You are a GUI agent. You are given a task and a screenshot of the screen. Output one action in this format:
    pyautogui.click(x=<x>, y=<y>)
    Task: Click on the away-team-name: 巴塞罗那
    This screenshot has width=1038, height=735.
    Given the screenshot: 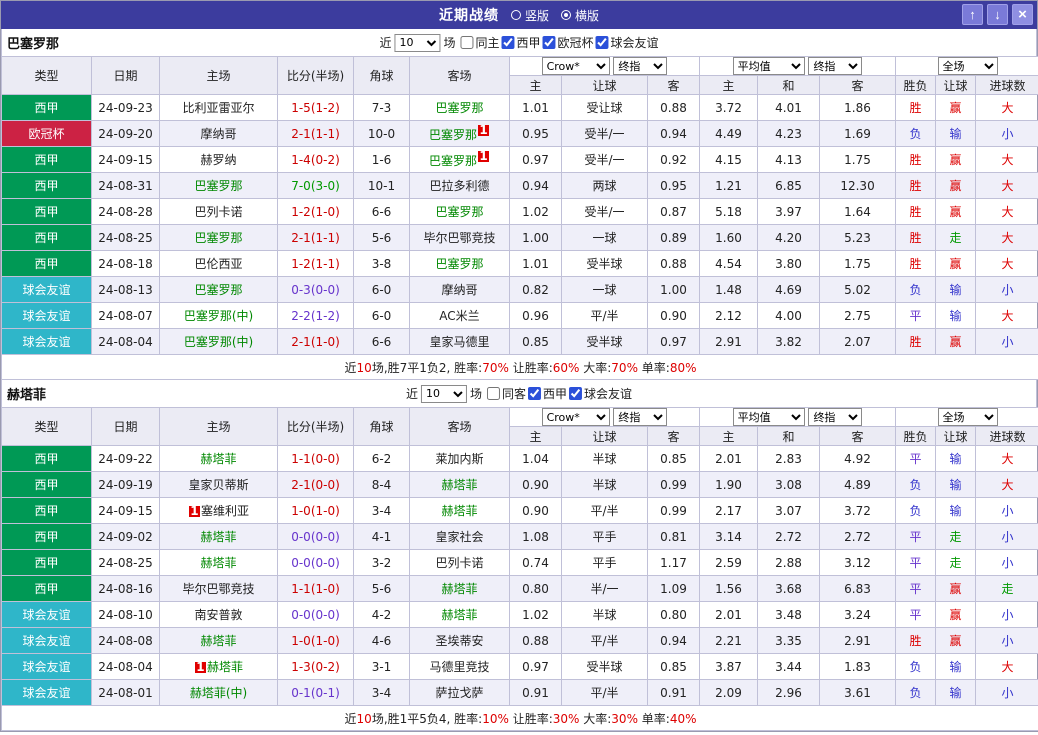 What is the action you would take?
    pyautogui.click(x=459, y=212)
    